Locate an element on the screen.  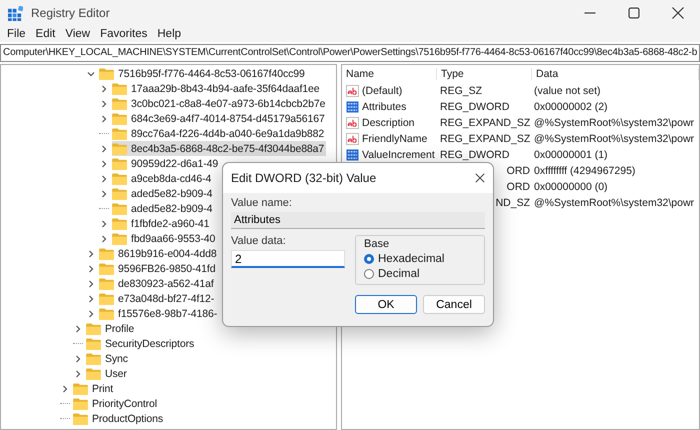
menu-item: File is located at coordinates (16, 34).